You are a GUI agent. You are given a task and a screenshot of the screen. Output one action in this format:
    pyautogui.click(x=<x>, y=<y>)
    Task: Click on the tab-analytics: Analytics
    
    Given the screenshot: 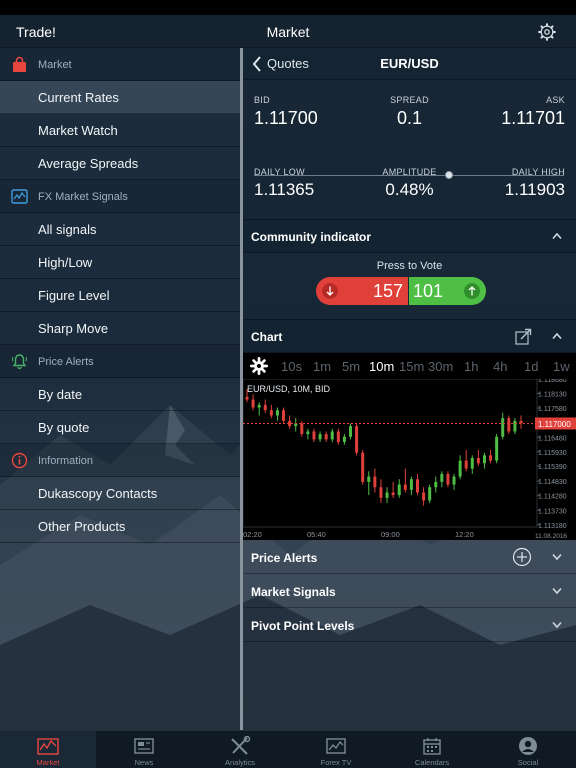 What is the action you would take?
    pyautogui.click(x=240, y=749)
    